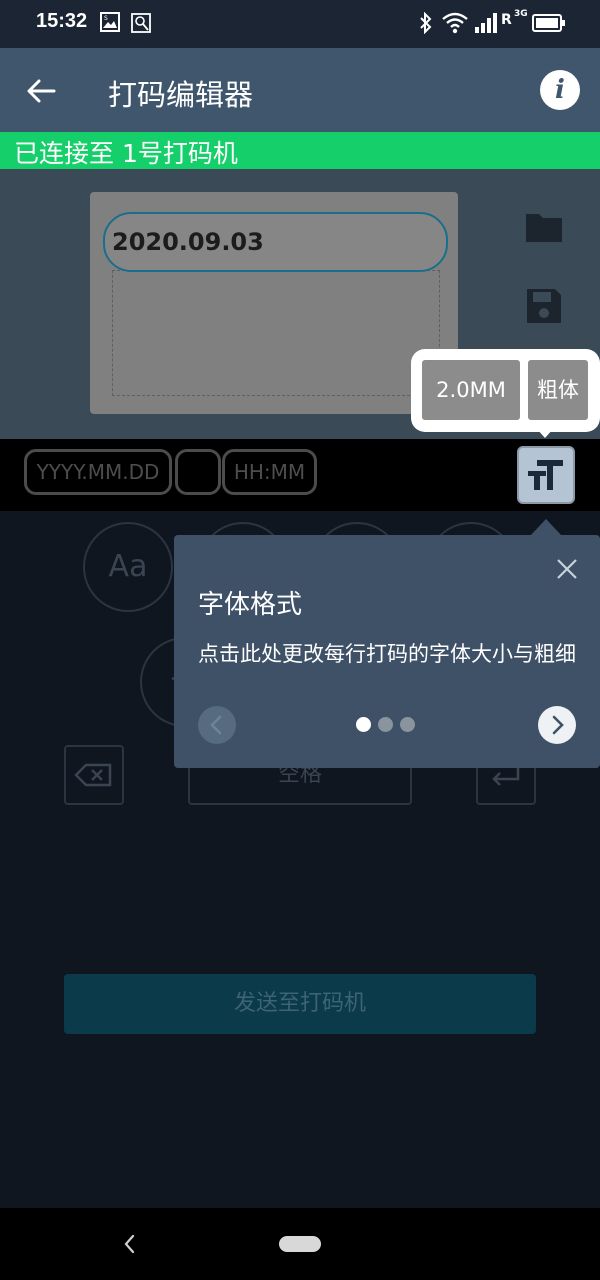  What do you see at coordinates (300, 1244) in the screenshot?
I see `nav-home-pill` at bounding box center [300, 1244].